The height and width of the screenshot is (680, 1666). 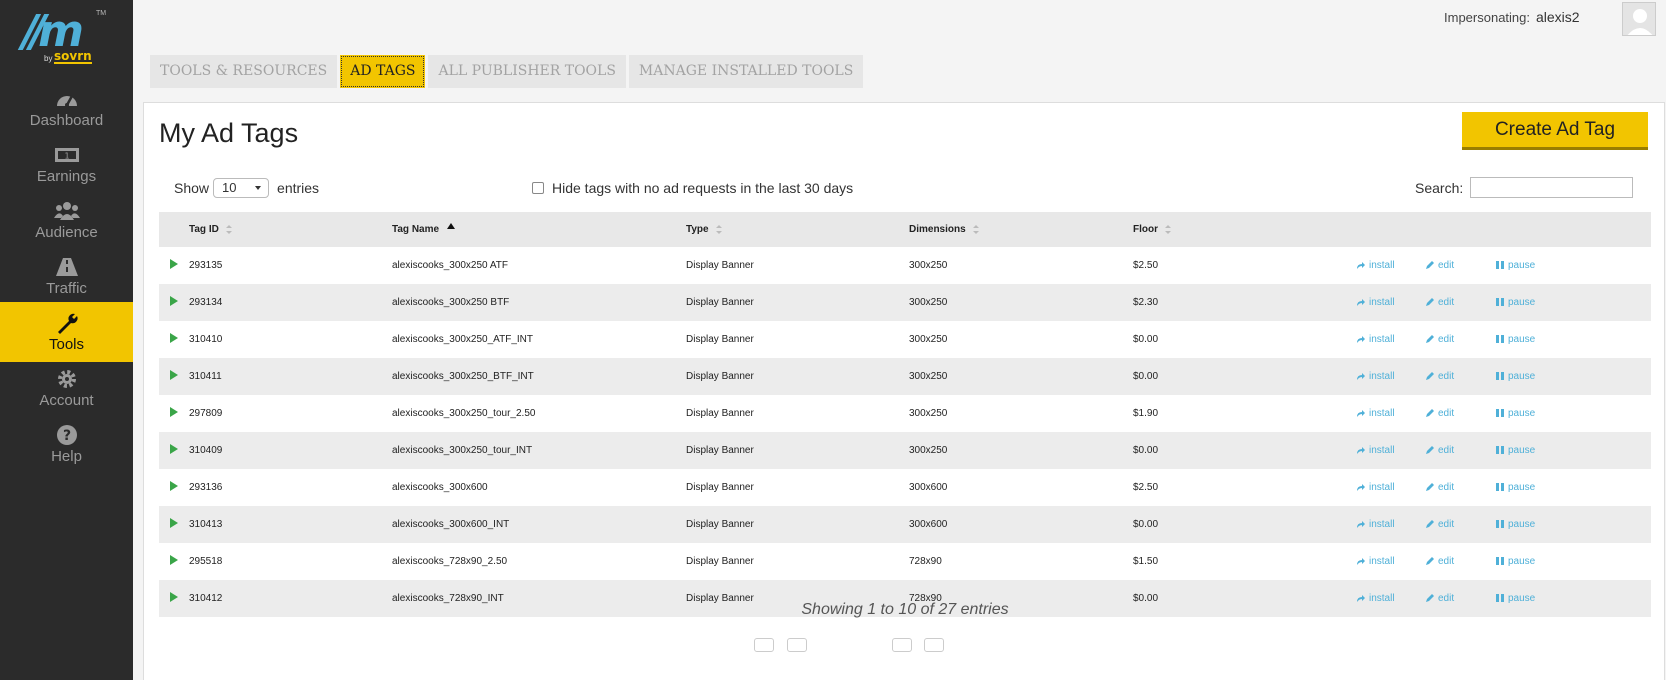 I want to click on svg-text: 1, so click(x=66, y=156).